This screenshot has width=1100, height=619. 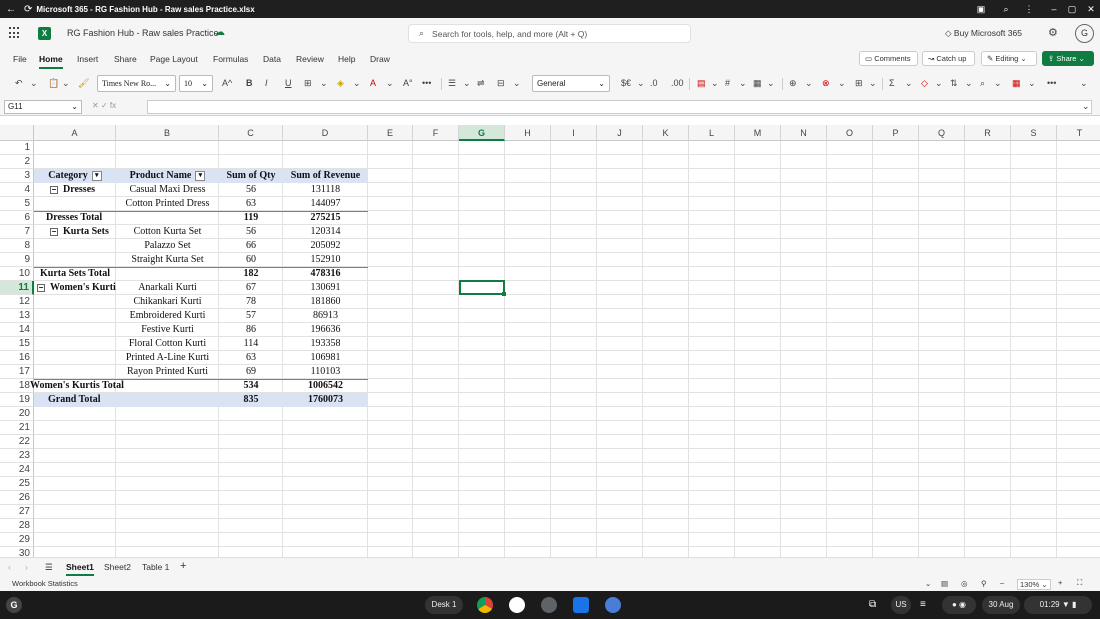 I want to click on merge-dropdown-icon: ⌄, so click(x=517, y=83).